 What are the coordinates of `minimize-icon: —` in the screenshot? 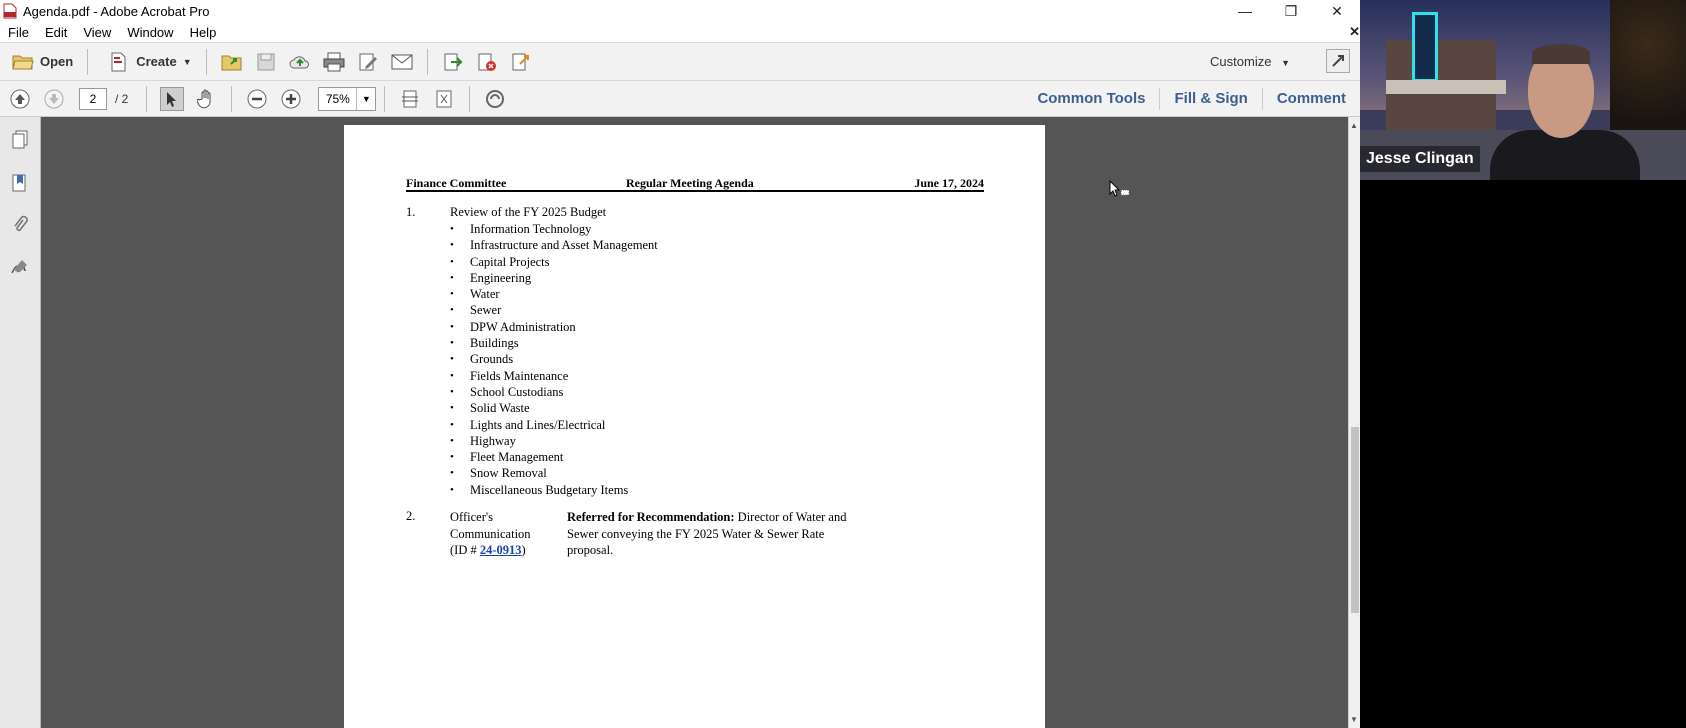 It's located at (1245, 11).